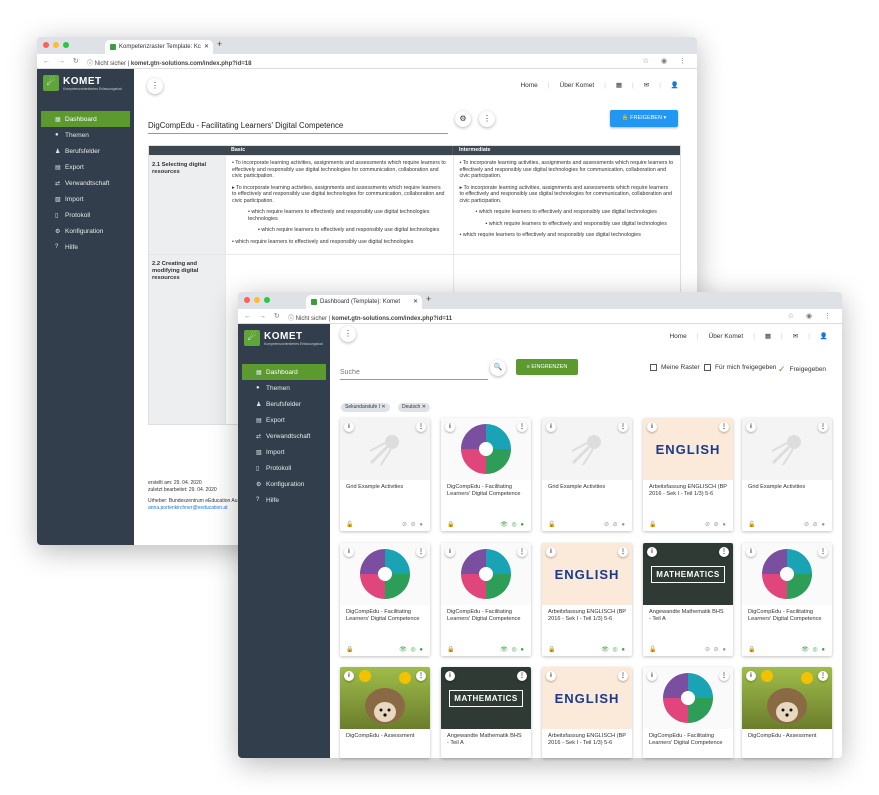 The image size is (879, 795). I want to click on grid-options-button: ⋮, so click(487, 119).